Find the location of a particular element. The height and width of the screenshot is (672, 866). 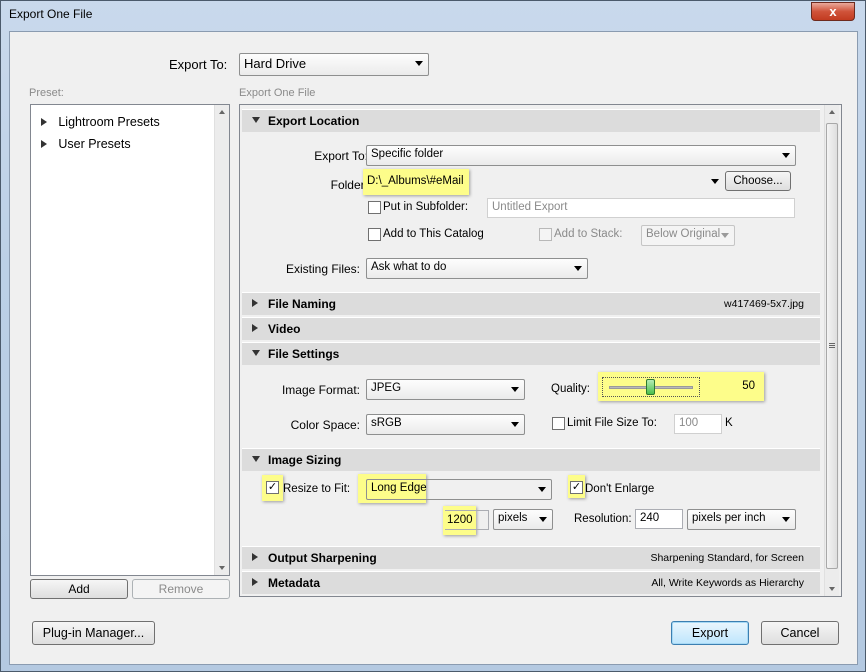

preset-label: Preset: is located at coordinates (46, 93).